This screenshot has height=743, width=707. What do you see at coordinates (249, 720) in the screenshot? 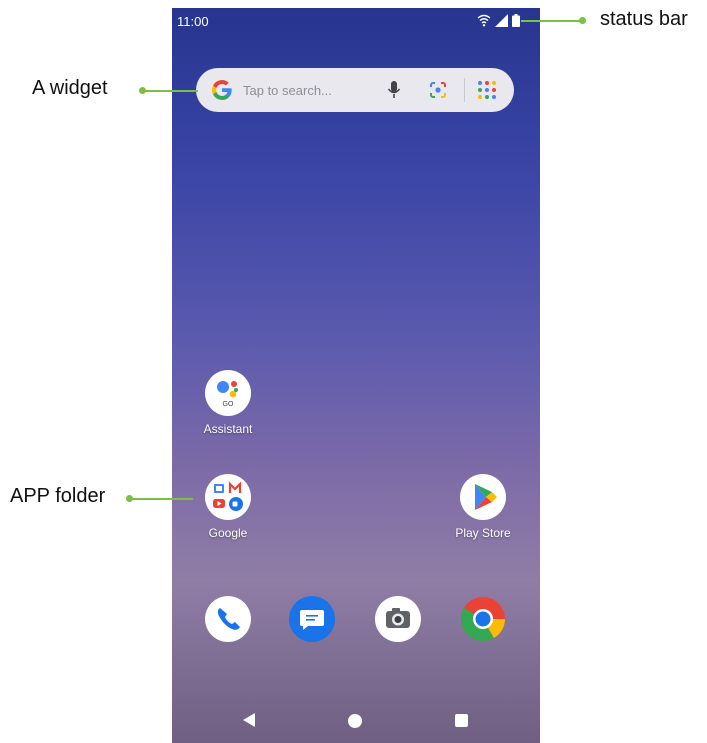
I see `back-icon` at bounding box center [249, 720].